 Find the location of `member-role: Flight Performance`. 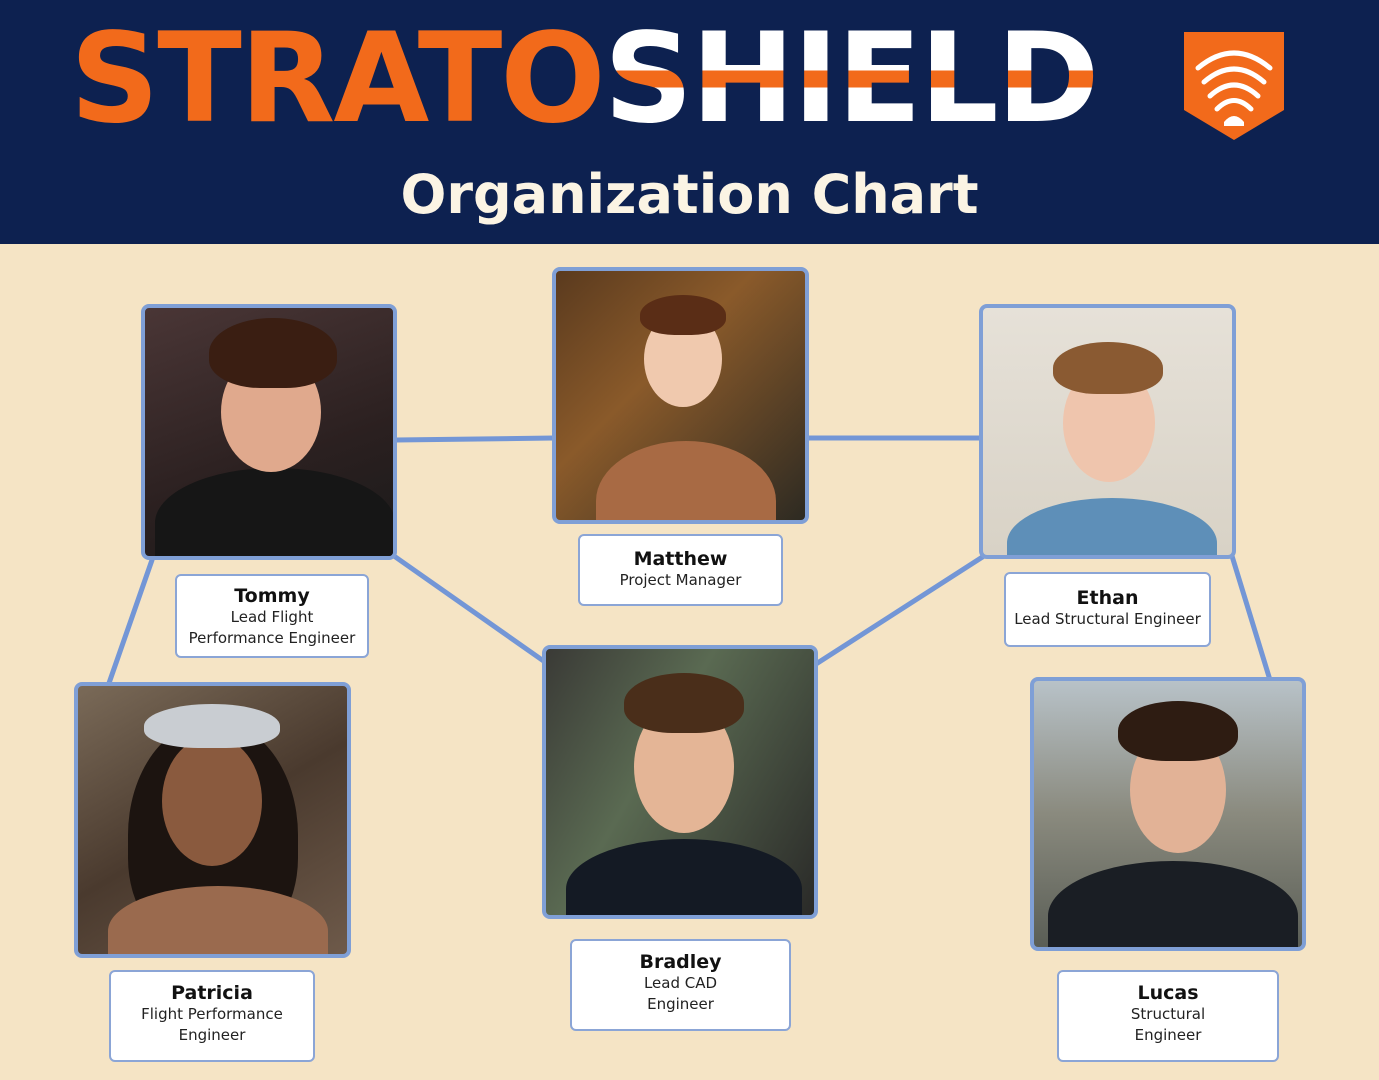

member-role: Flight Performance is located at coordinates (212, 1014).